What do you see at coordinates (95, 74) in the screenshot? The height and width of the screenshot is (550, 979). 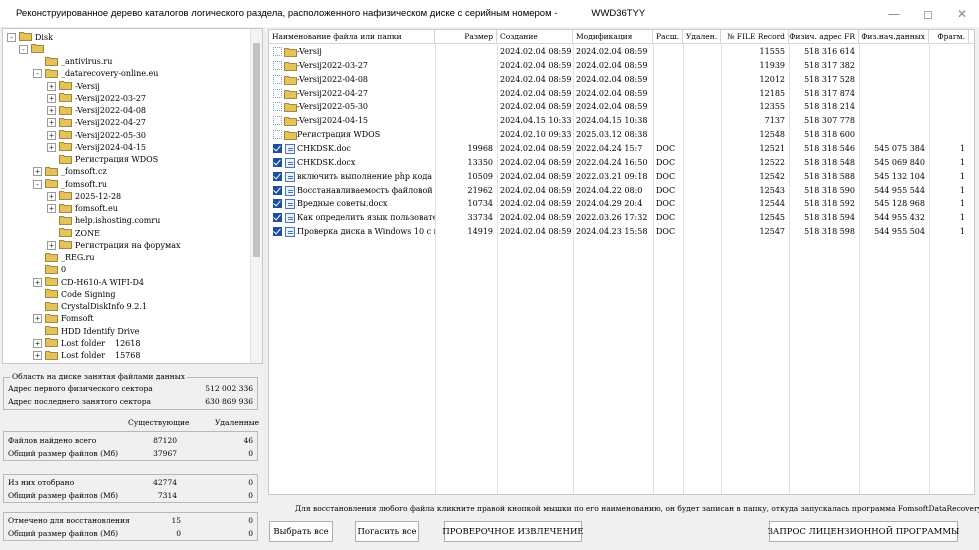 I see `tree-node: - _datarecovery-online.eu` at bounding box center [95, 74].